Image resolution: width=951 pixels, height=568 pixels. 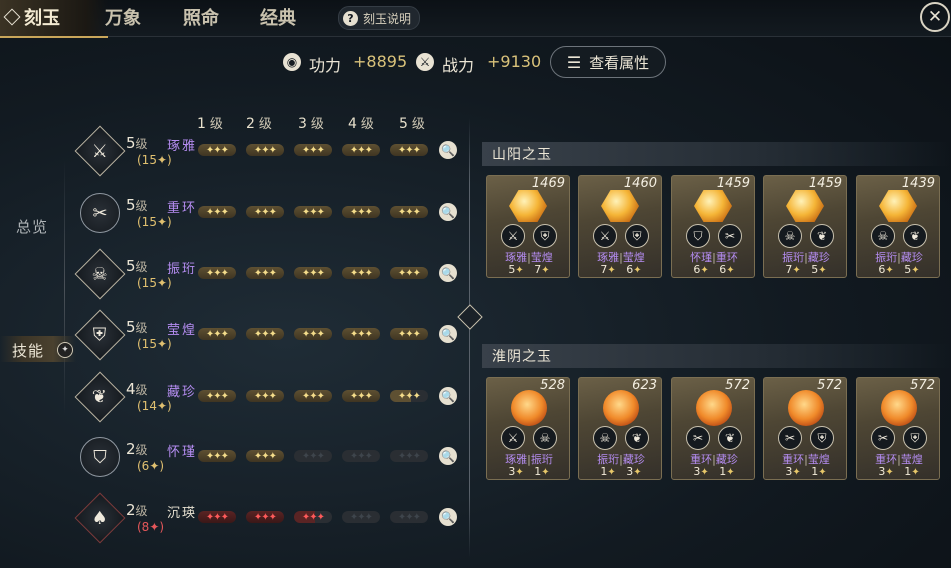 I want to click on skill-name: 琢雅, so click(x=182, y=146).